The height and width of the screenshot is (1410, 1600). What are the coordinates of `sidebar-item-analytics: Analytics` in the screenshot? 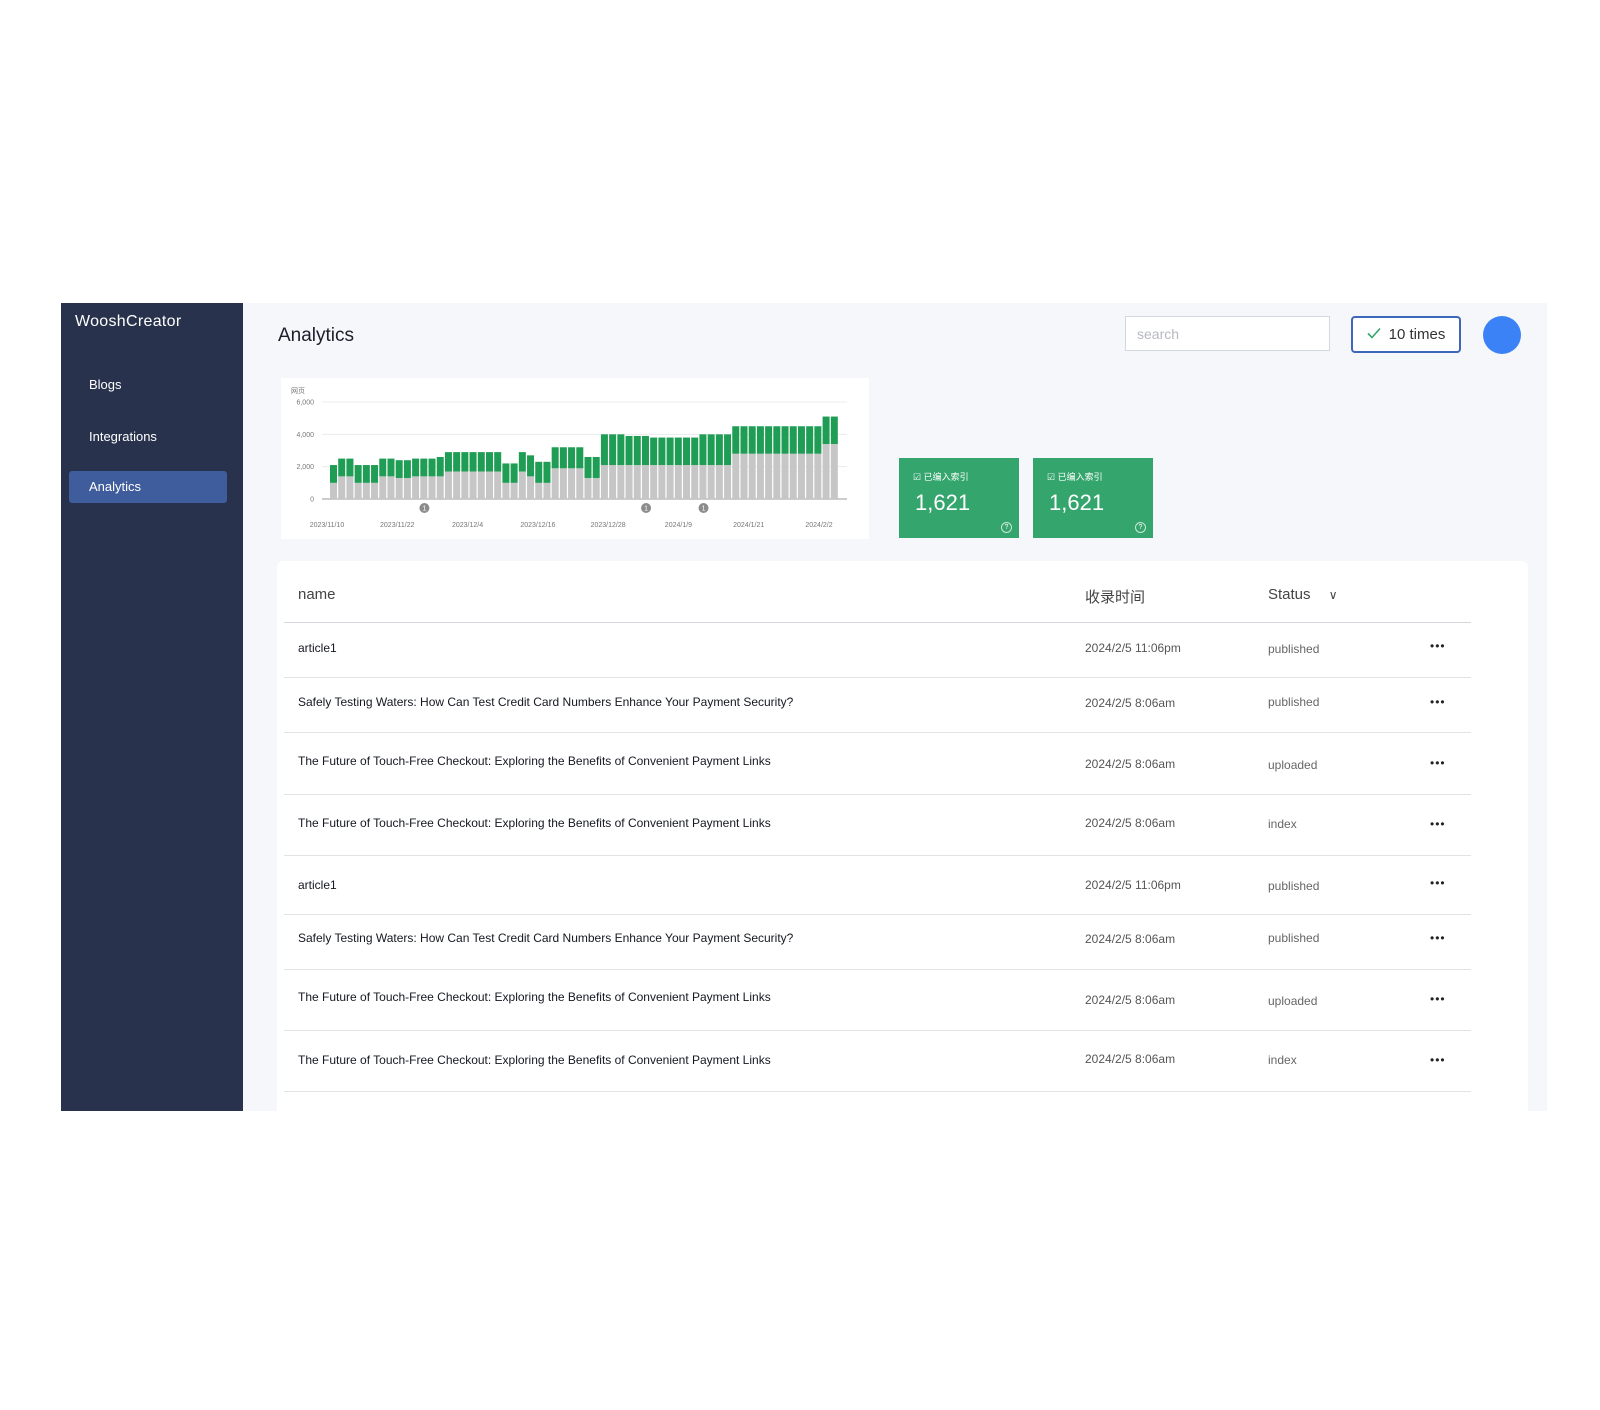 It's located at (148, 487).